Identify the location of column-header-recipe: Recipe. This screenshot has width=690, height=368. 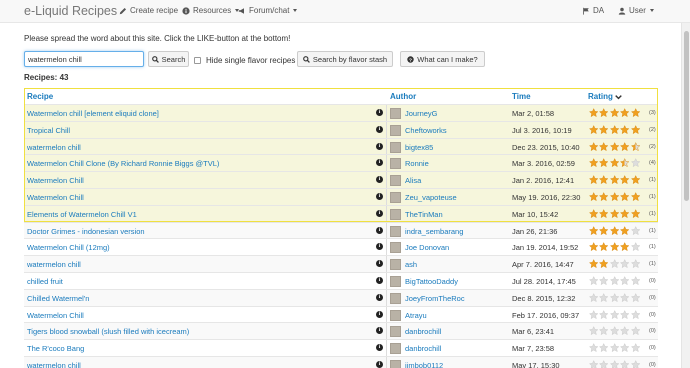
(40, 96).